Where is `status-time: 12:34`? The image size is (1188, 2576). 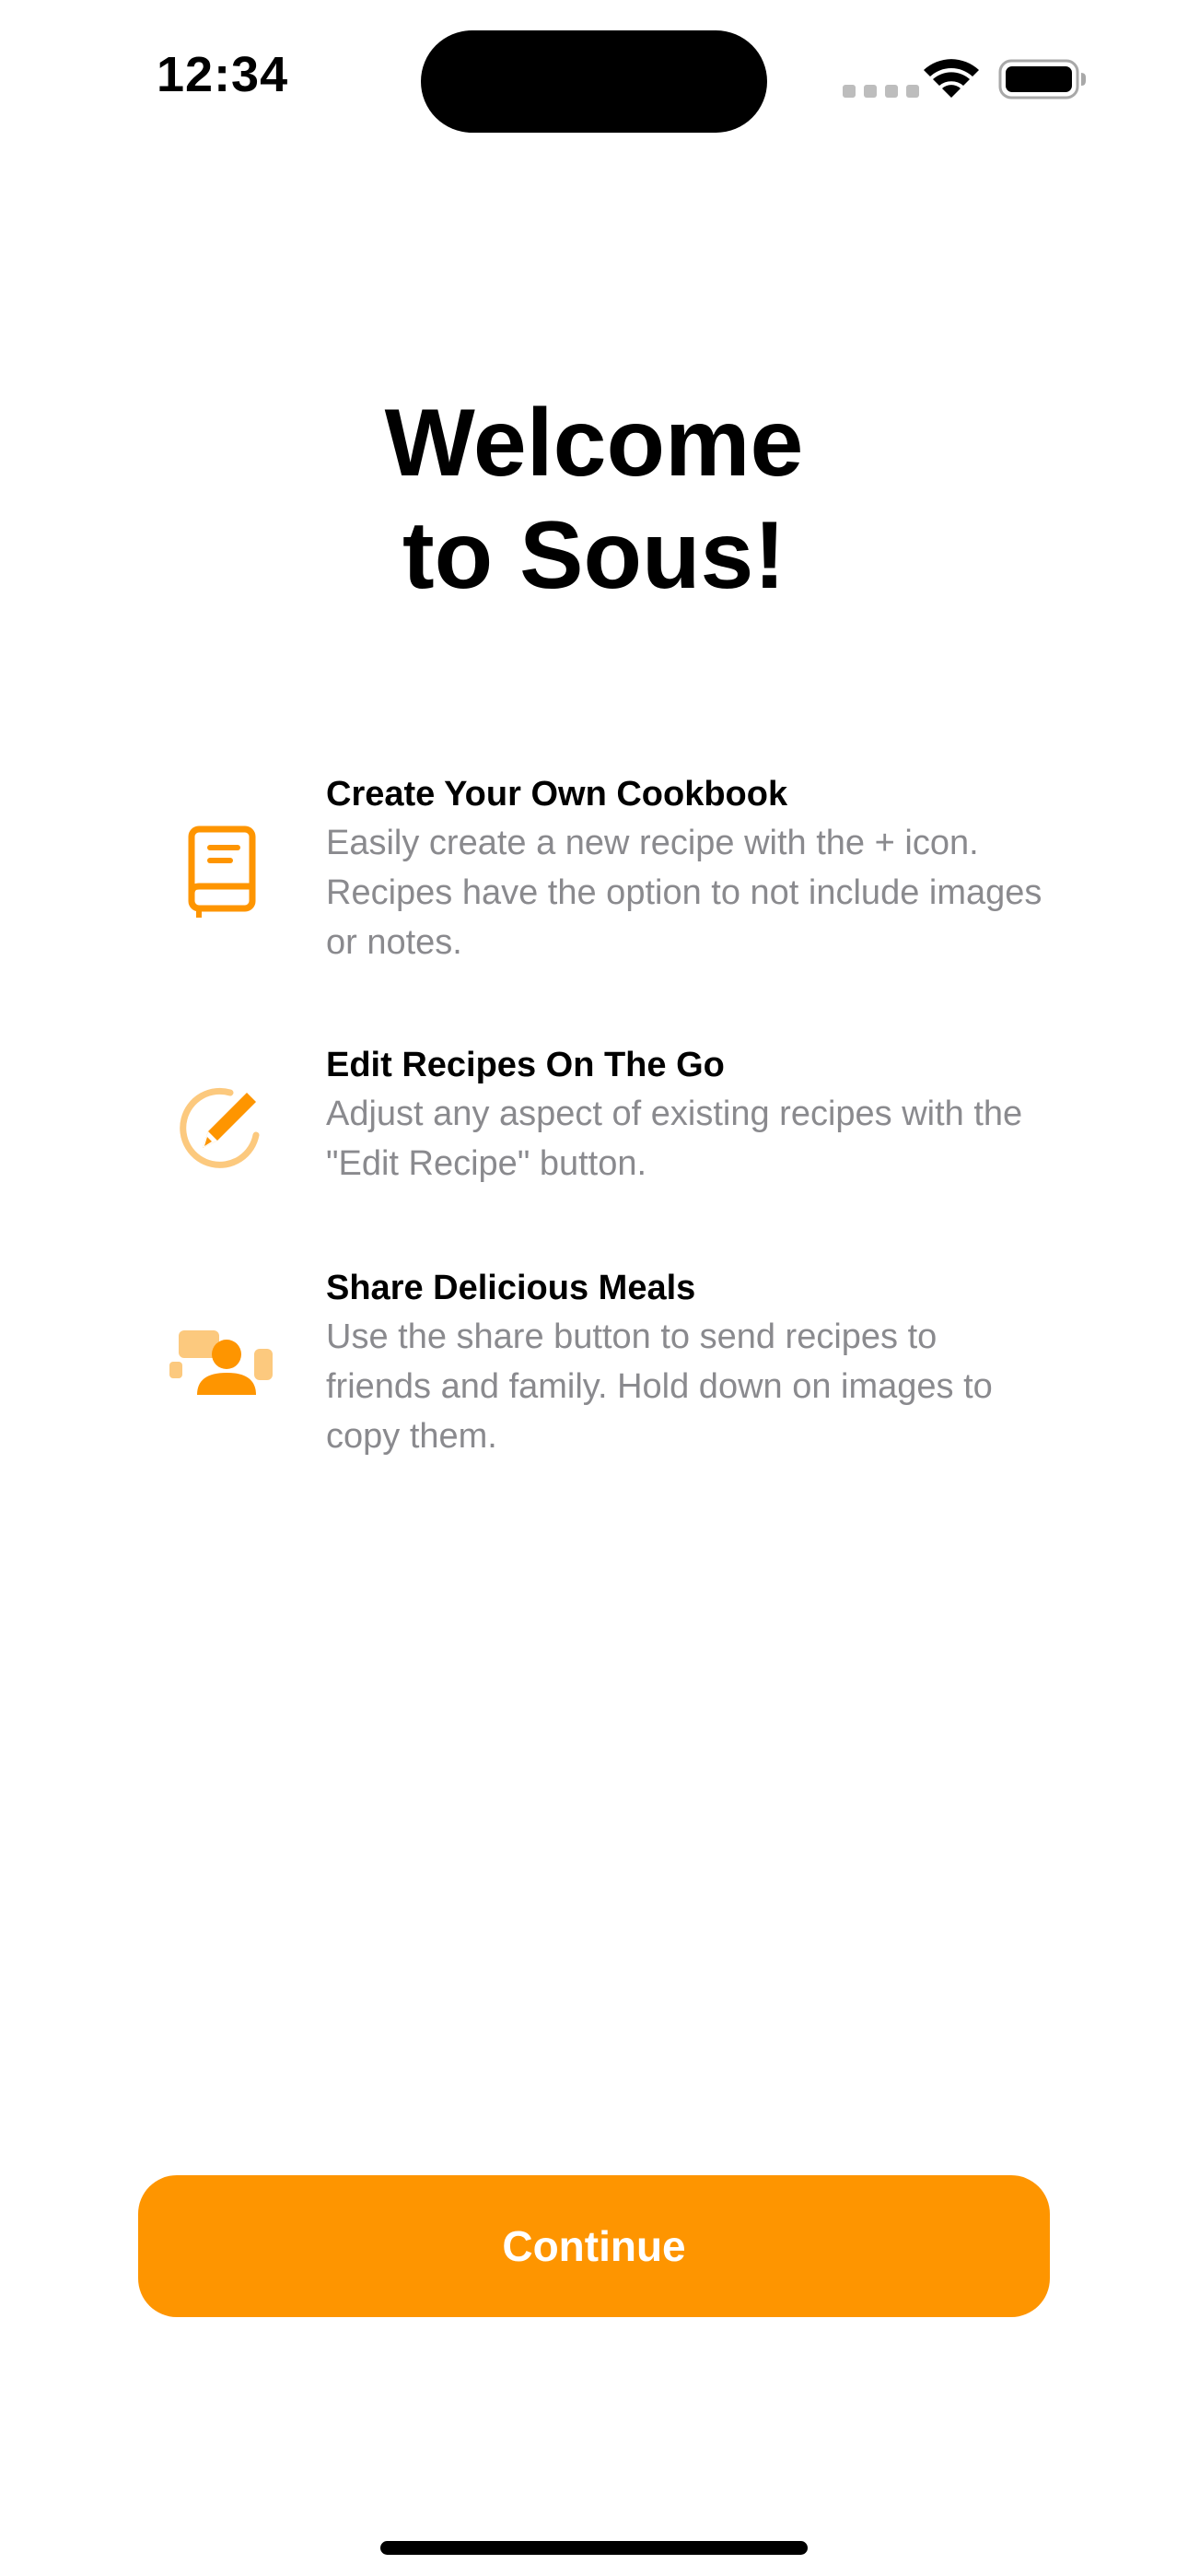
status-time: 12:34 is located at coordinates (223, 74).